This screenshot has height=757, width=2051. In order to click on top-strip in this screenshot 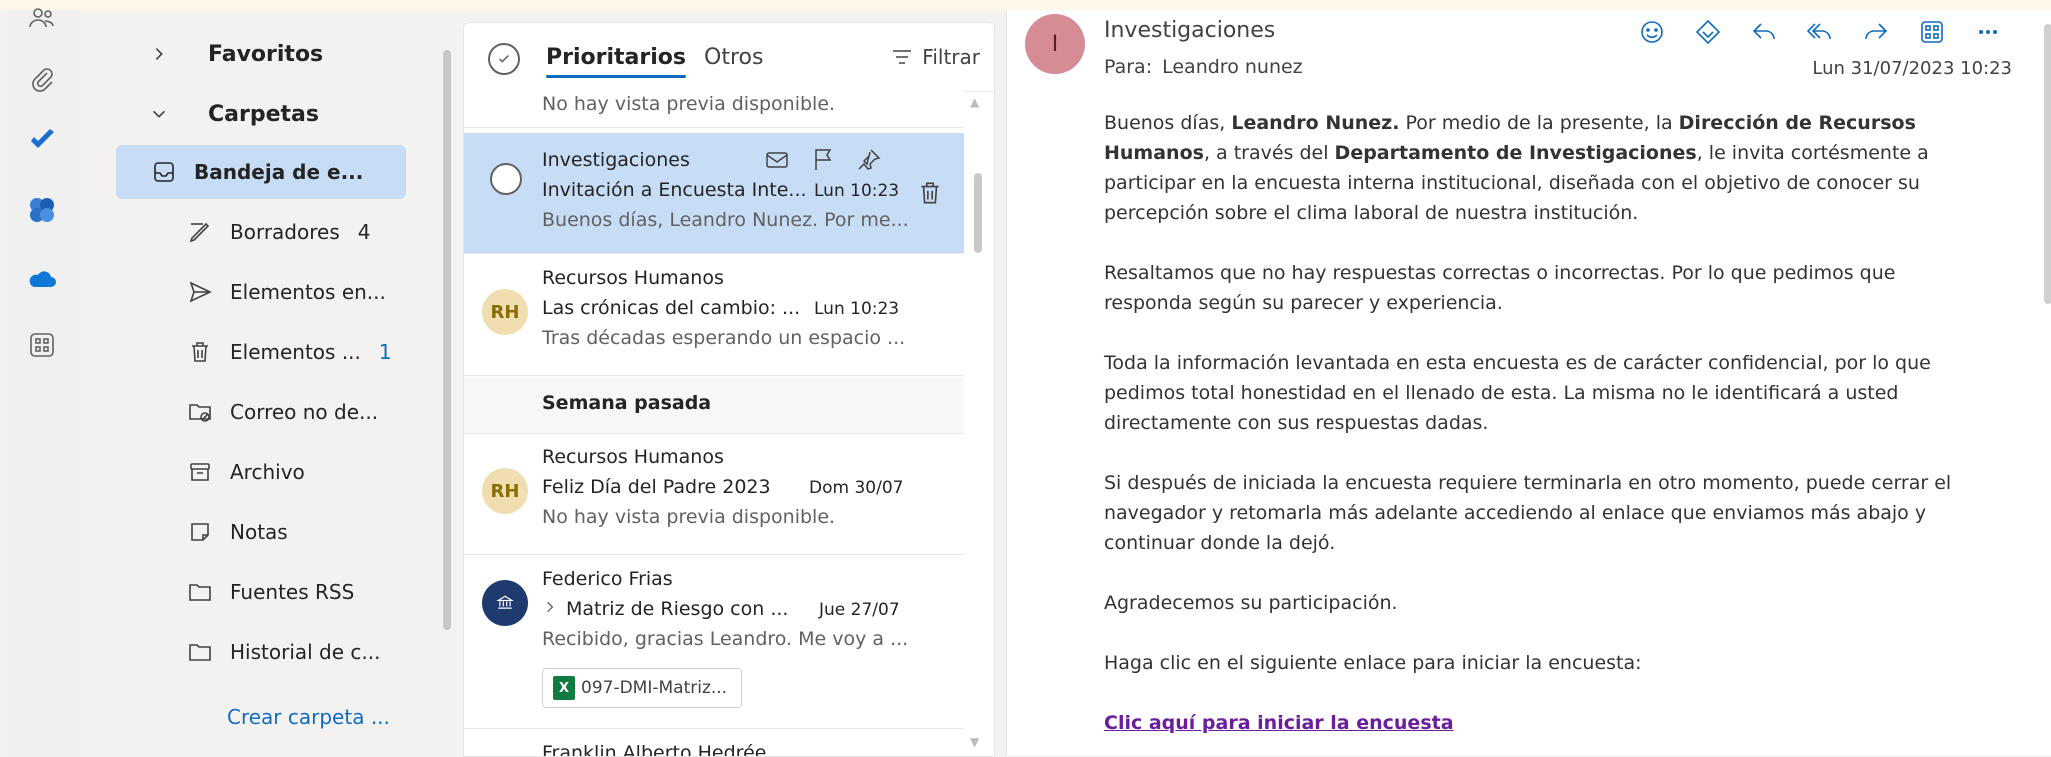, I will do `click(1025, 5)`.